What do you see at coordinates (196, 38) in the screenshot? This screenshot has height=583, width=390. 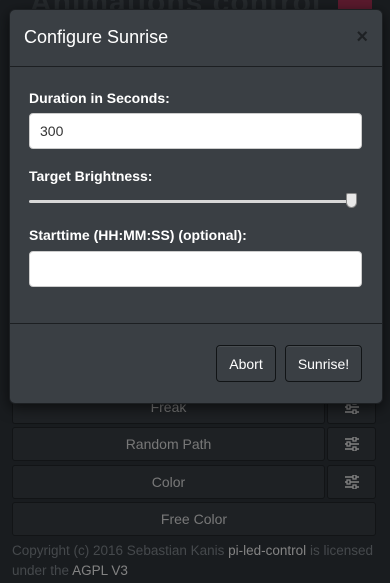 I see `modal-header: Configure Sunrise ×` at bounding box center [196, 38].